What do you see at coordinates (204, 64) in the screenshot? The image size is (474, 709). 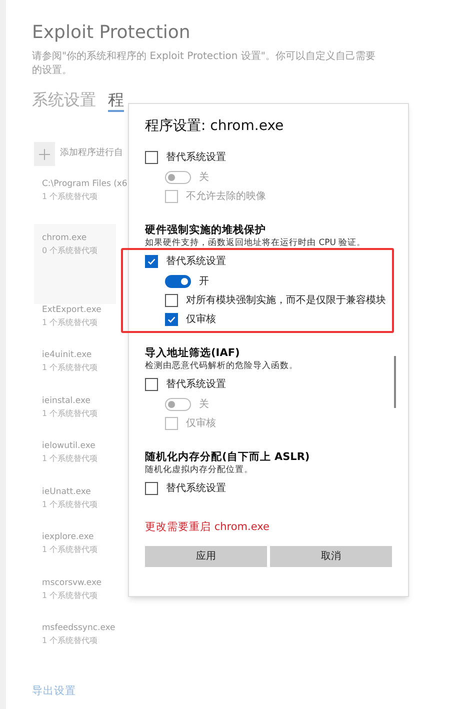 I see `page-description: 请参阅"你的系统和程序的 Exploit Protection 设置"。你可以自定义自己需要的设置。` at bounding box center [204, 64].